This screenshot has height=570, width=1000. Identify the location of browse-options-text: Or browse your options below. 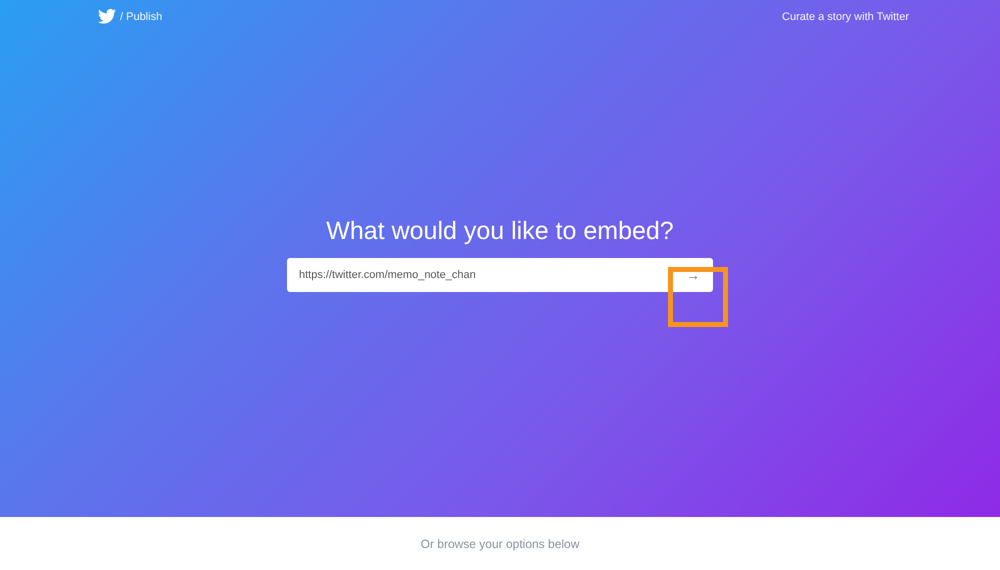
(500, 543).